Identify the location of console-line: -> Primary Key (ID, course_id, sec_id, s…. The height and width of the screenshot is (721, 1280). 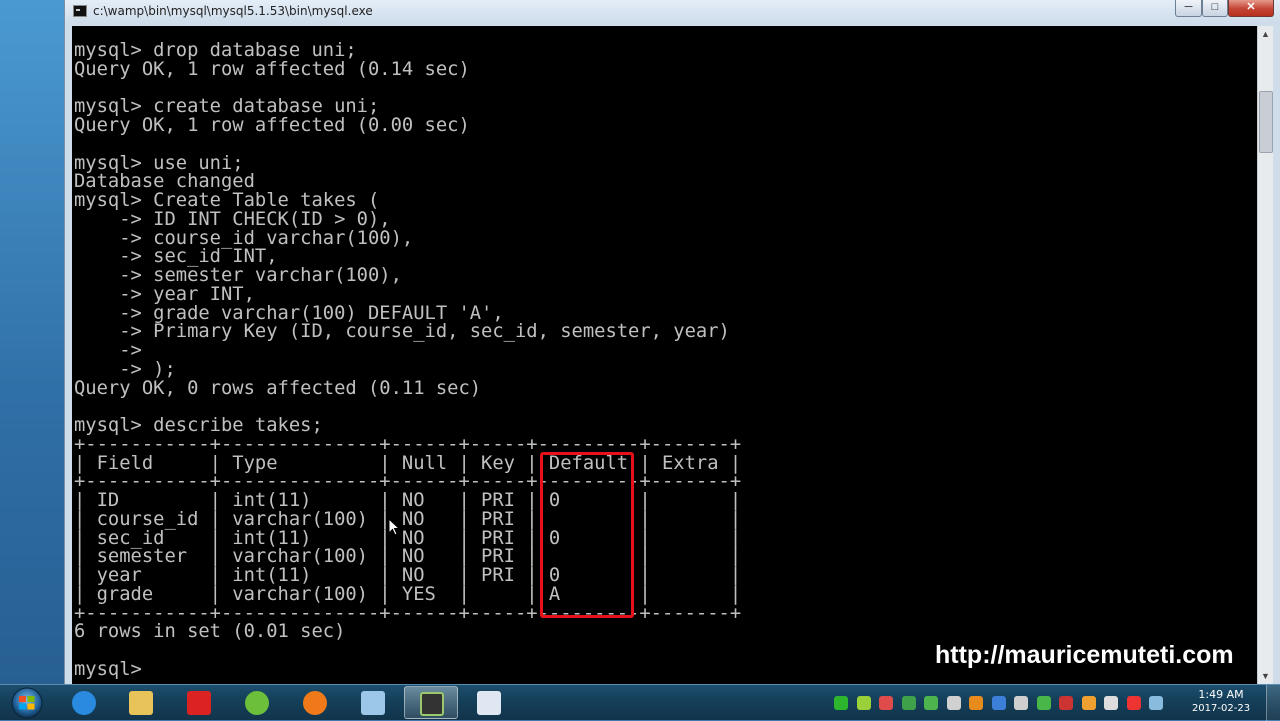
(402, 332).